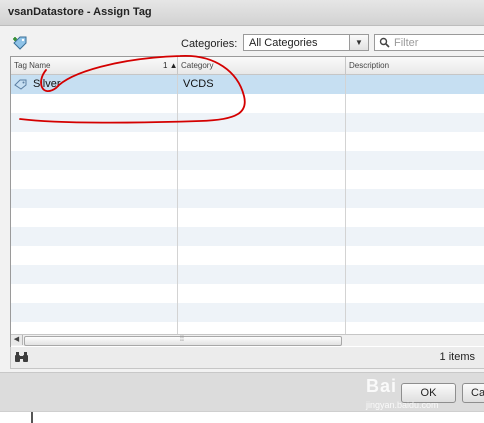 Image resolution: width=484 pixels, height=423 pixels. I want to click on sort-indicator: 1 ▲, so click(170, 65).